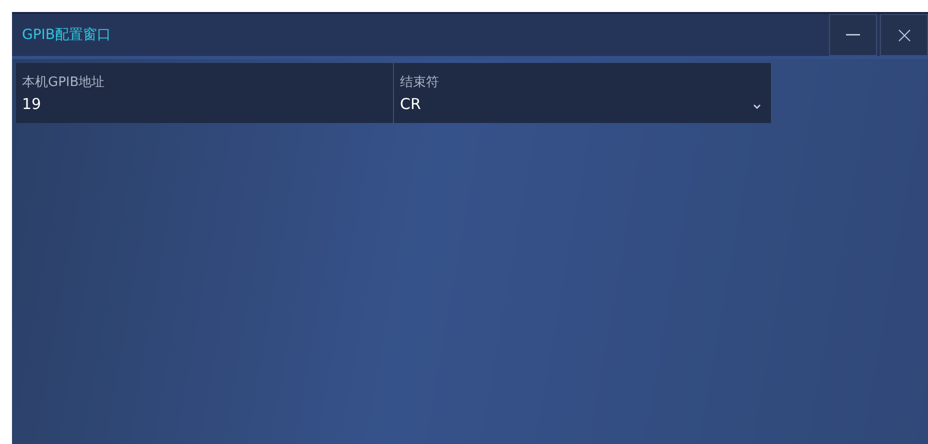 The image size is (928, 444). What do you see at coordinates (32, 104) in the screenshot?
I see `field-value: 19` at bounding box center [32, 104].